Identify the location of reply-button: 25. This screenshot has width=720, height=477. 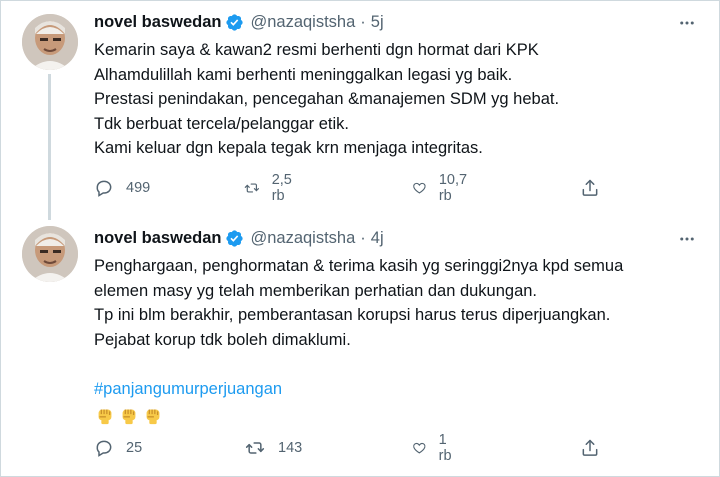
(118, 448).